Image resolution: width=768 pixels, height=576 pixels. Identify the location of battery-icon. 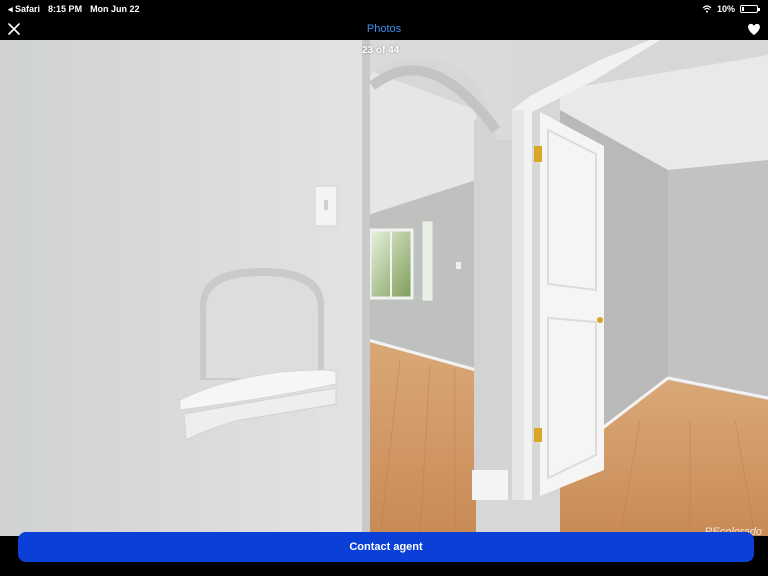
(750, 9).